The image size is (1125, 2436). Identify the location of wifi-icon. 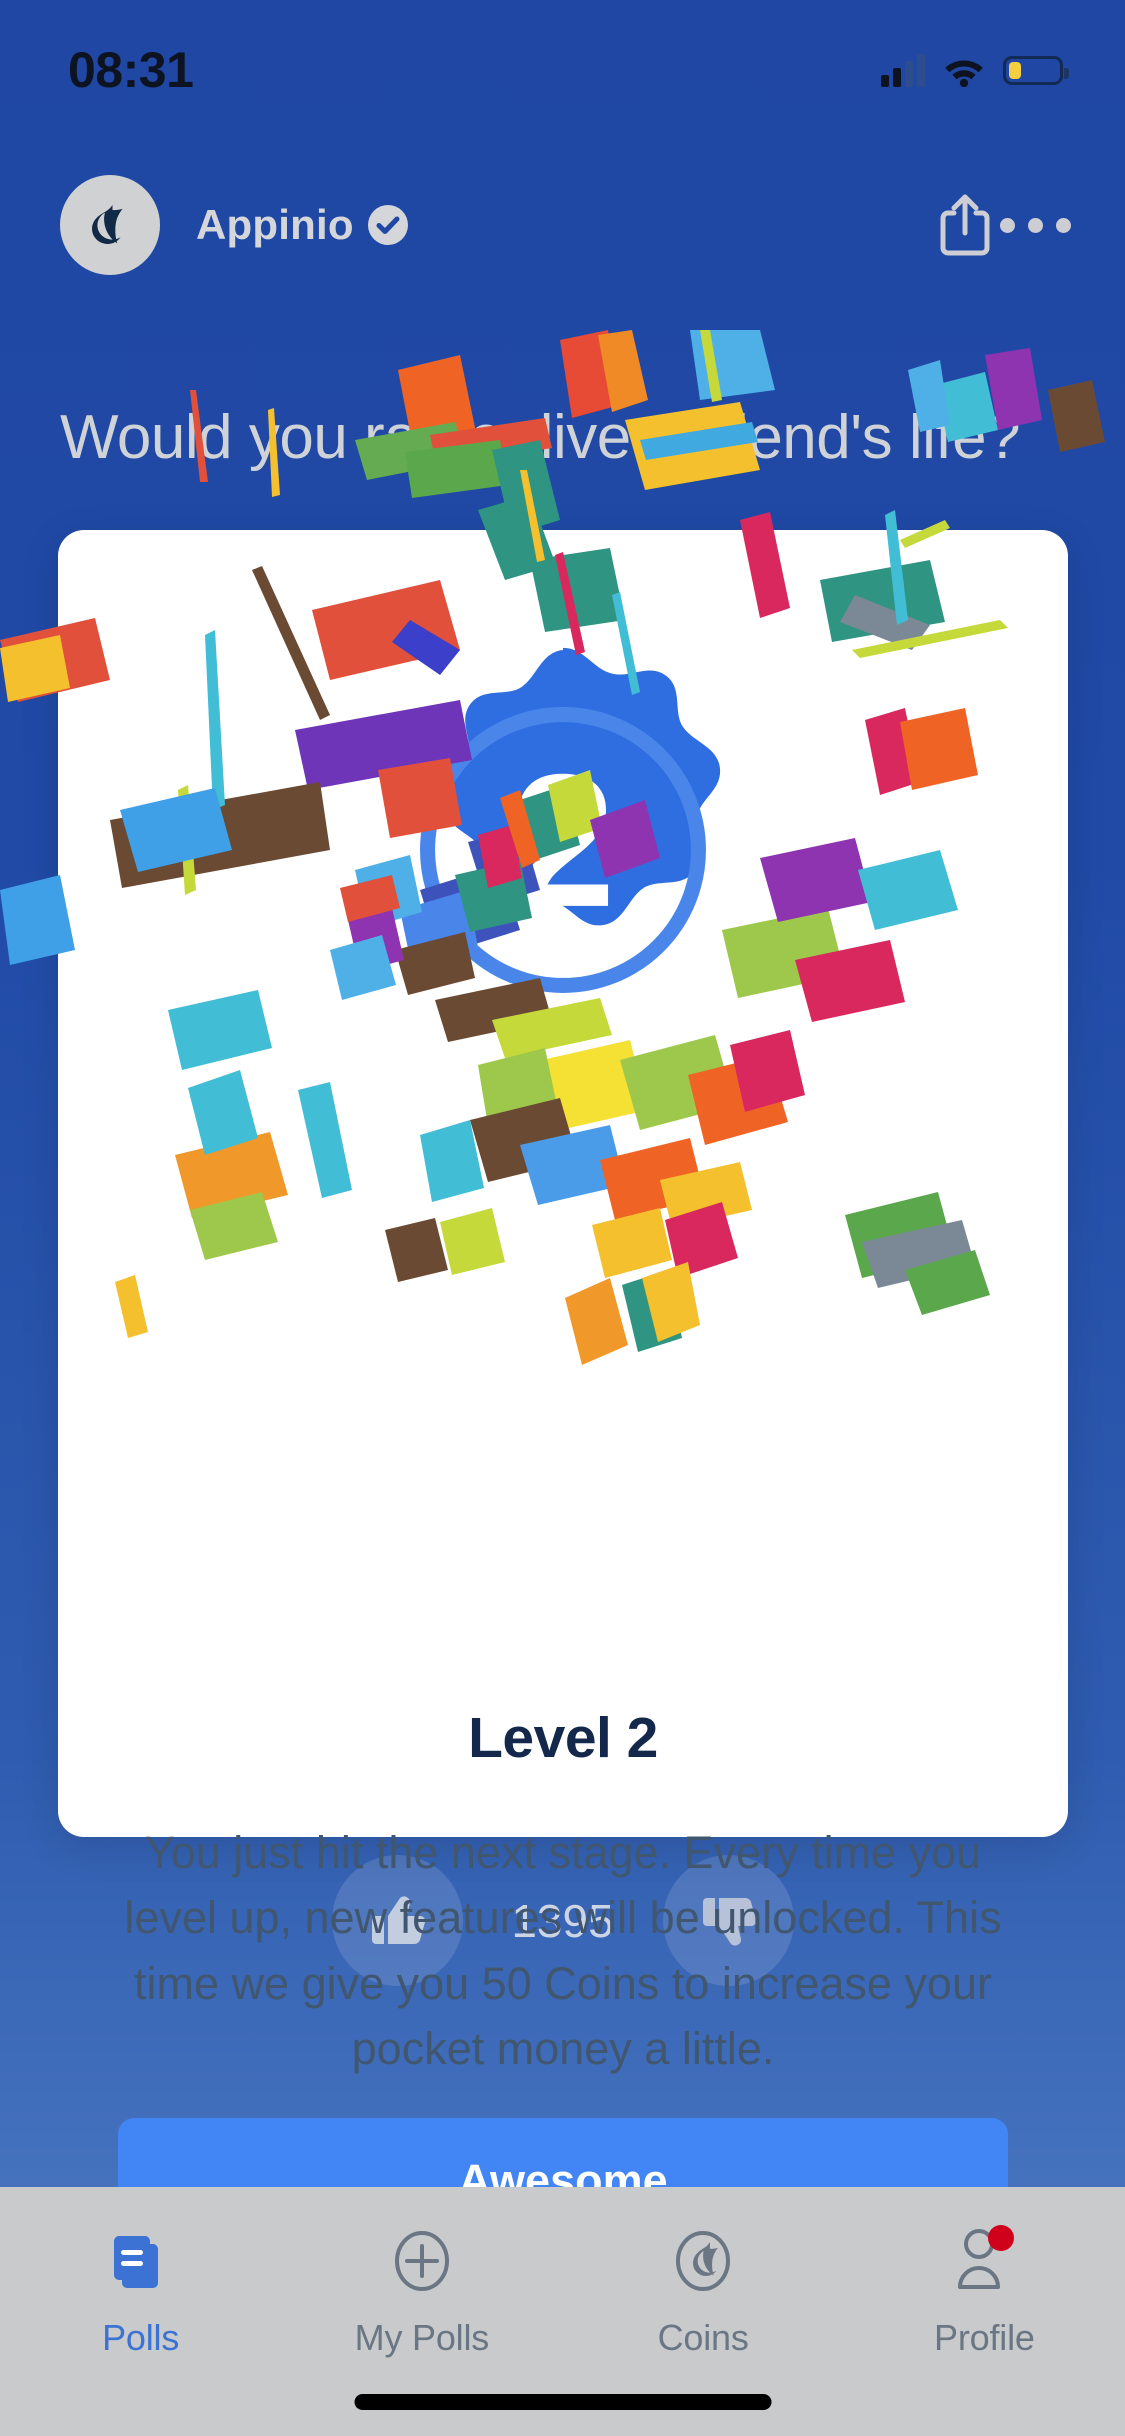
(964, 73).